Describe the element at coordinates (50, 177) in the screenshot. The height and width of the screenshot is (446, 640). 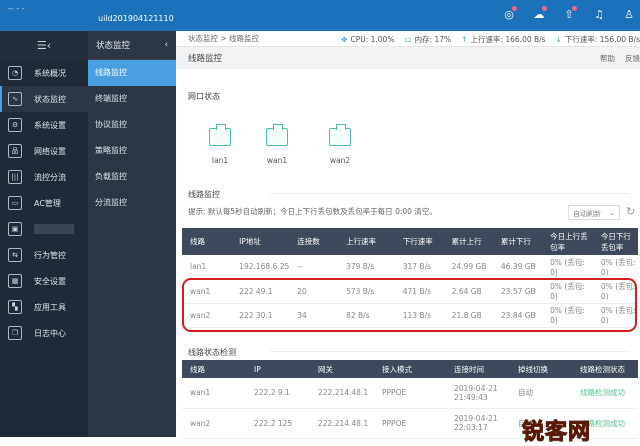
I see `sidebar-item-label: 流控分流` at that location.